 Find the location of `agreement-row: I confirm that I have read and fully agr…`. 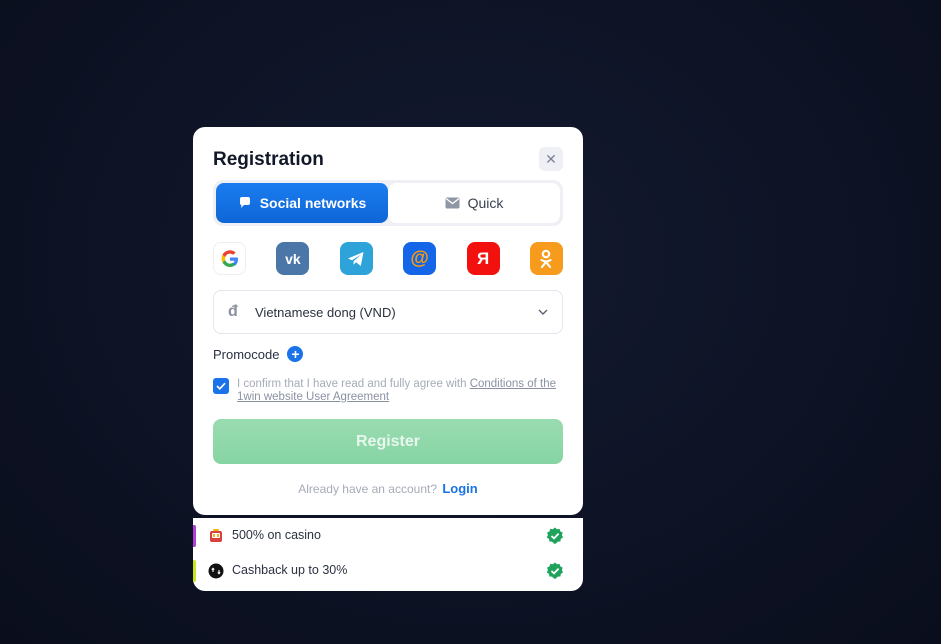

agreement-row: I confirm that I have read and fully agr… is located at coordinates (385, 391).